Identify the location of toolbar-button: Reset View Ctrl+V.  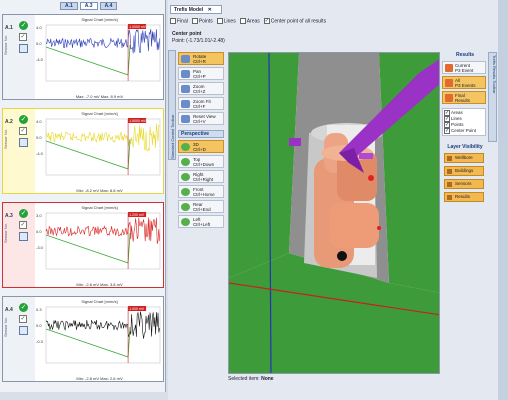
(201, 118).